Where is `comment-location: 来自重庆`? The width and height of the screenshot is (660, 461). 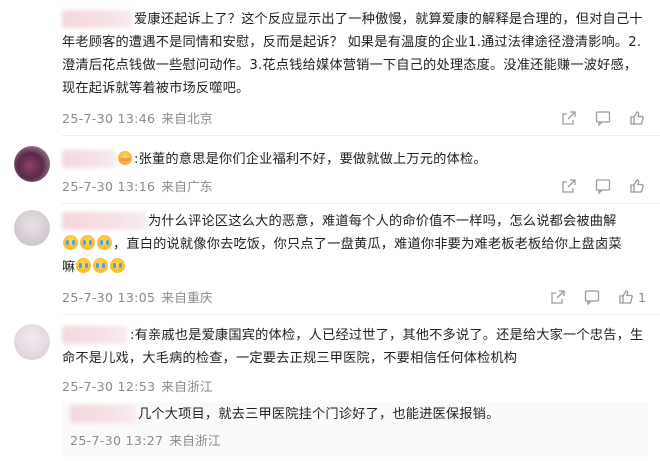
comment-location: 来自重庆 is located at coordinates (187, 297).